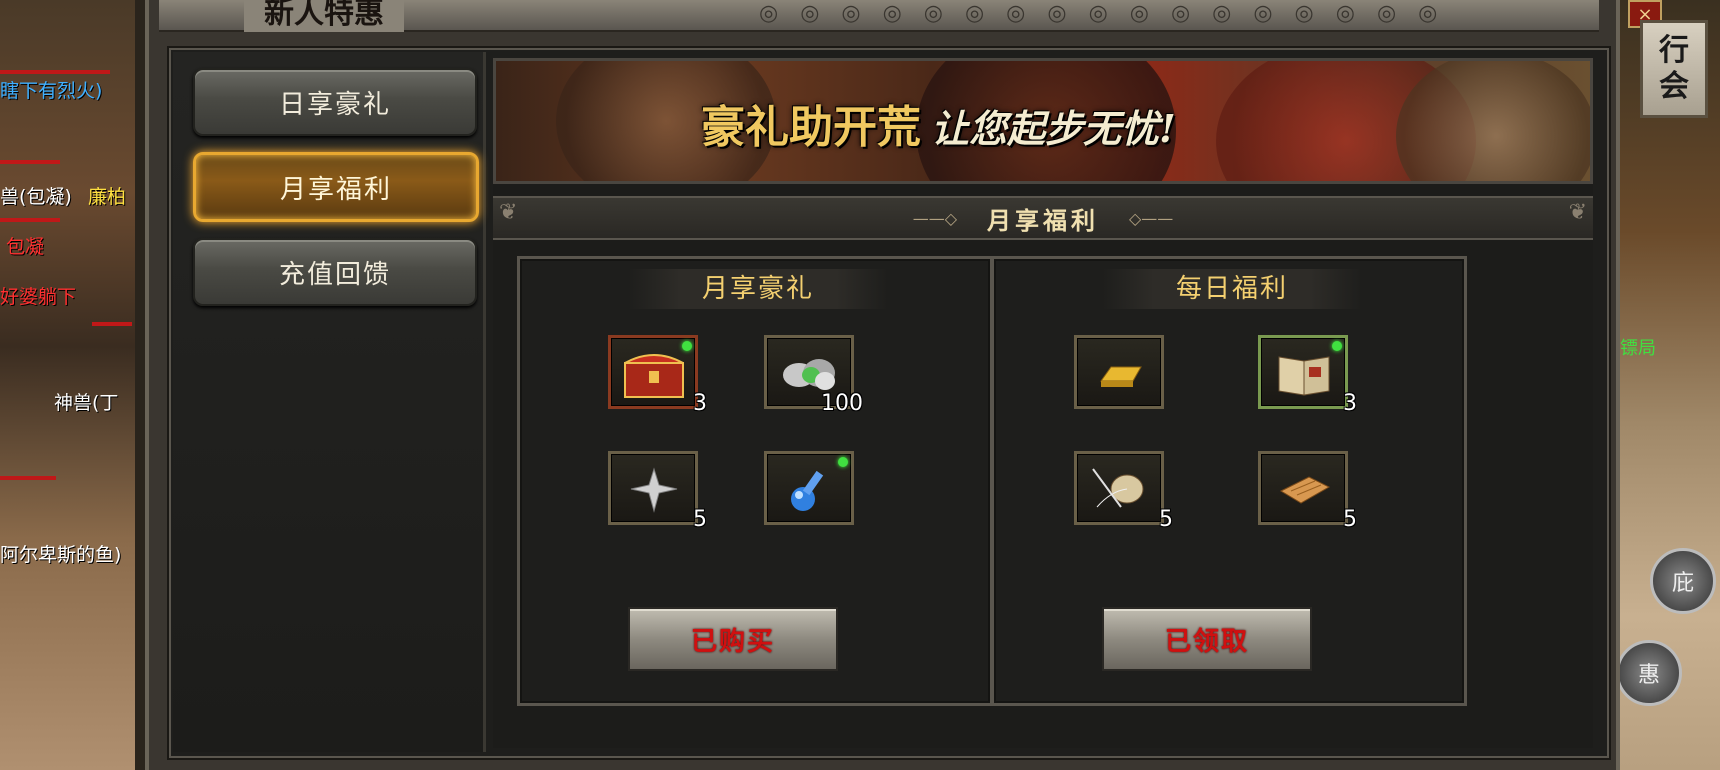  What do you see at coordinates (1304, 376) in the screenshot?
I see `skill-book-icon` at bounding box center [1304, 376].